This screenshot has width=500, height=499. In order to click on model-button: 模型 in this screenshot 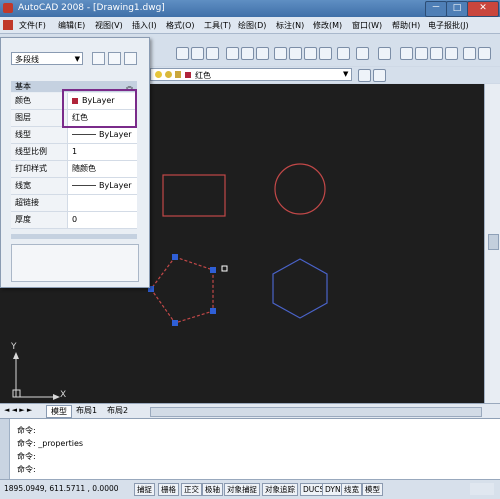, I will do `click(372, 489)`.